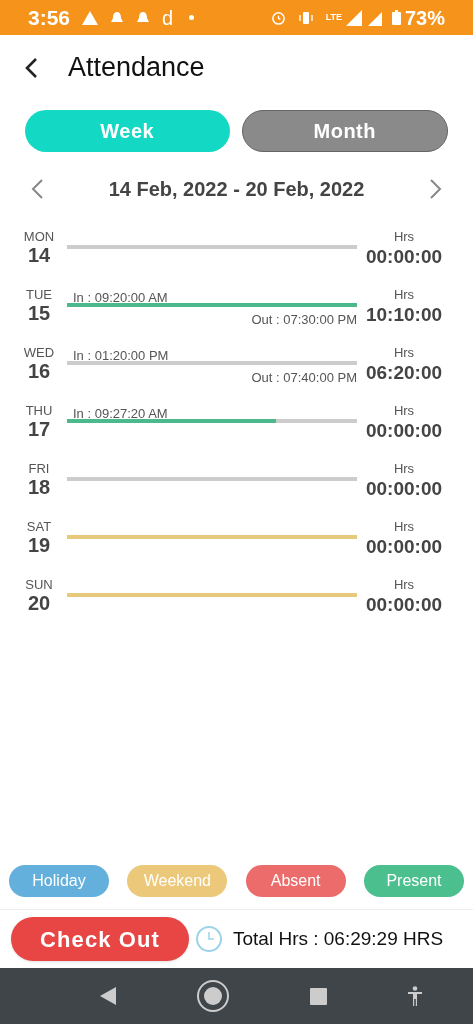 Image resolution: width=473 pixels, height=1024 pixels. I want to click on day-date: 19, so click(39, 544).